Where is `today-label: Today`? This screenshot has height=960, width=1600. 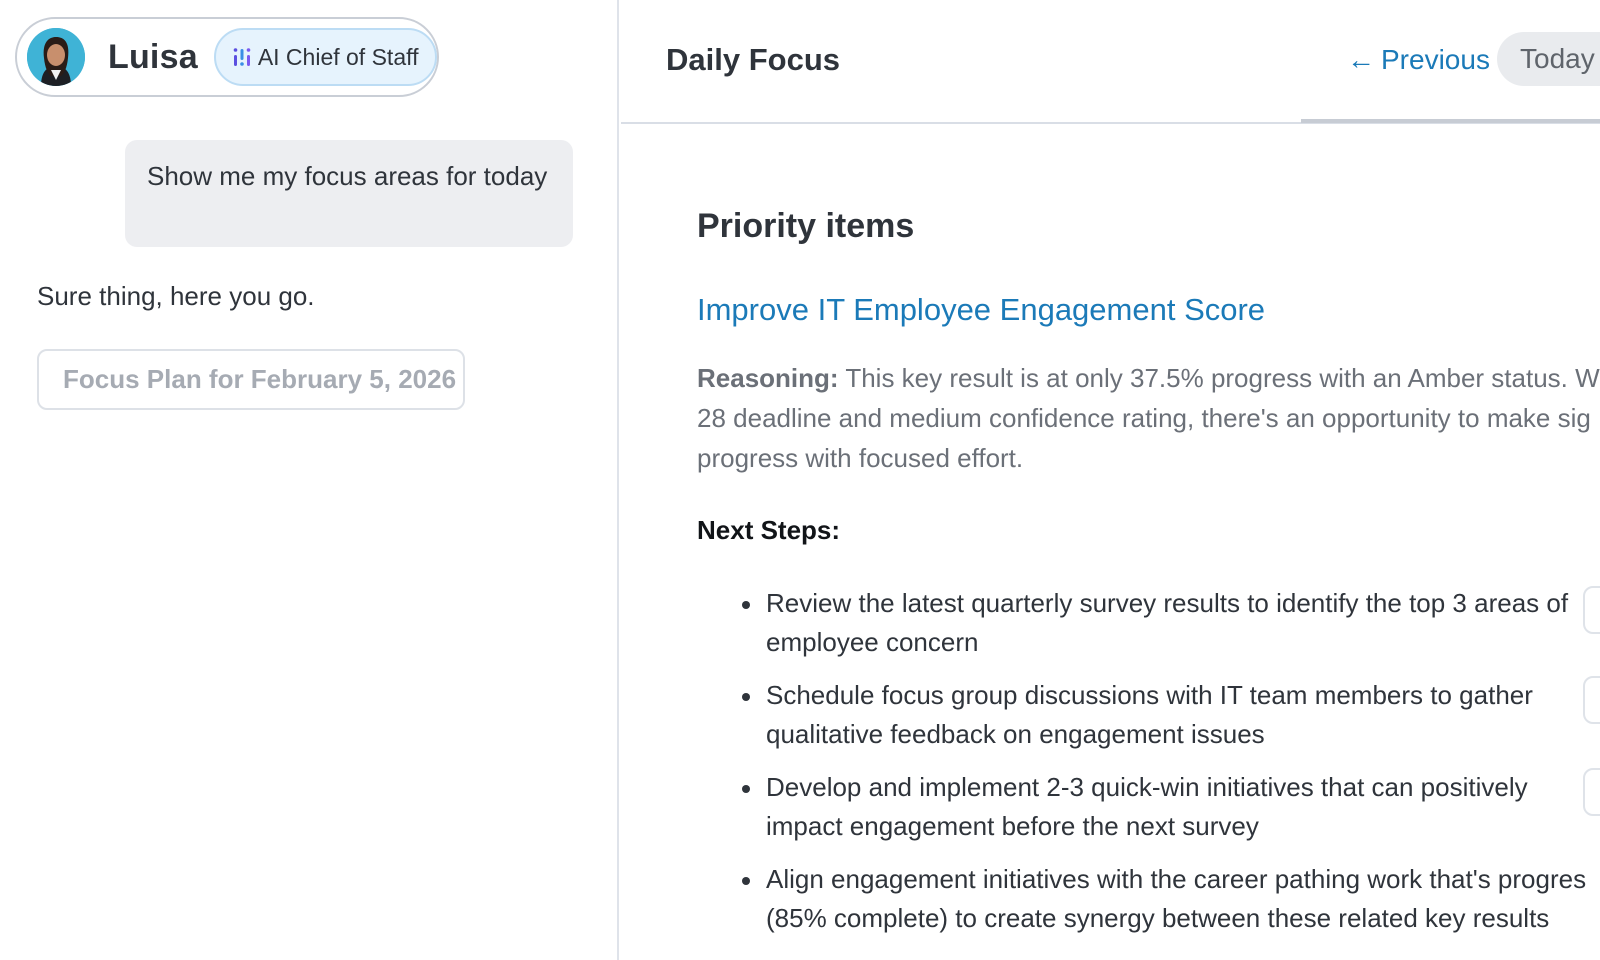 today-label: Today is located at coordinates (1557, 58).